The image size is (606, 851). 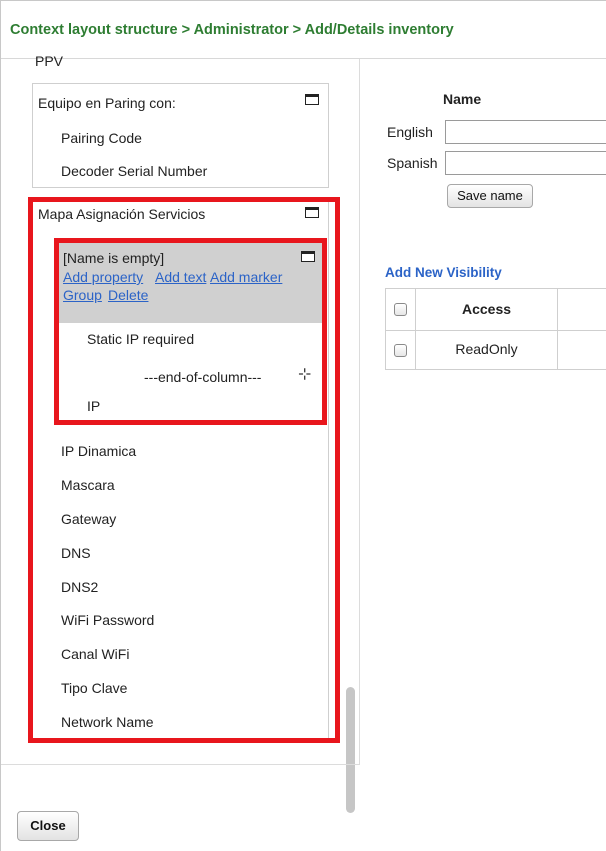 What do you see at coordinates (487, 350) in the screenshot?
I see `access-cell: ReadOnly` at bounding box center [487, 350].